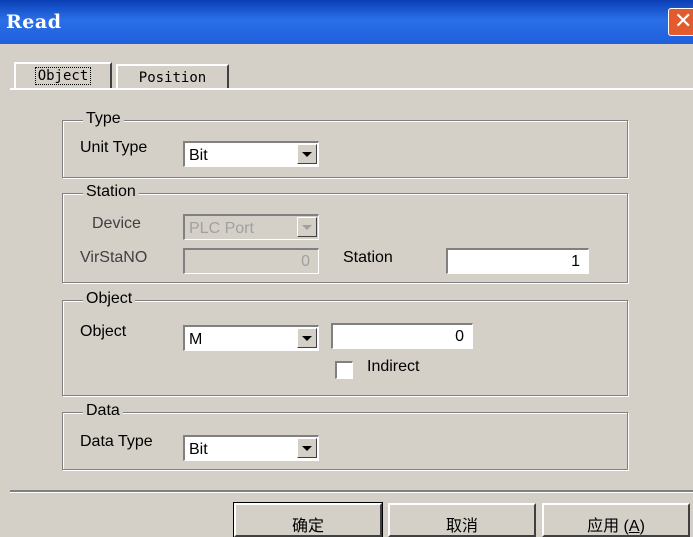  Describe the element at coordinates (34, 22) in the screenshot. I see `window-title: Read` at that location.